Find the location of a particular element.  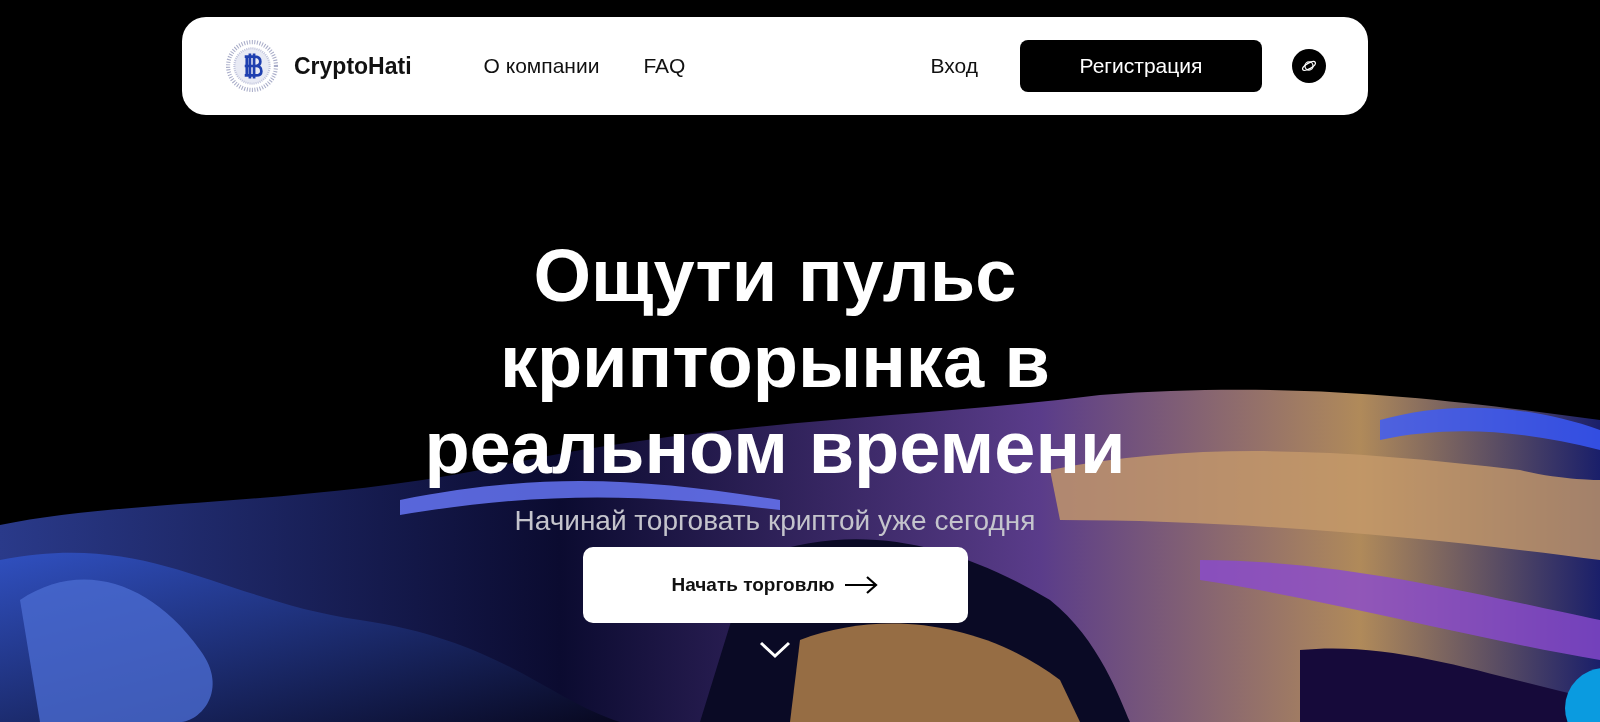

login-link: Вход is located at coordinates (954, 66).